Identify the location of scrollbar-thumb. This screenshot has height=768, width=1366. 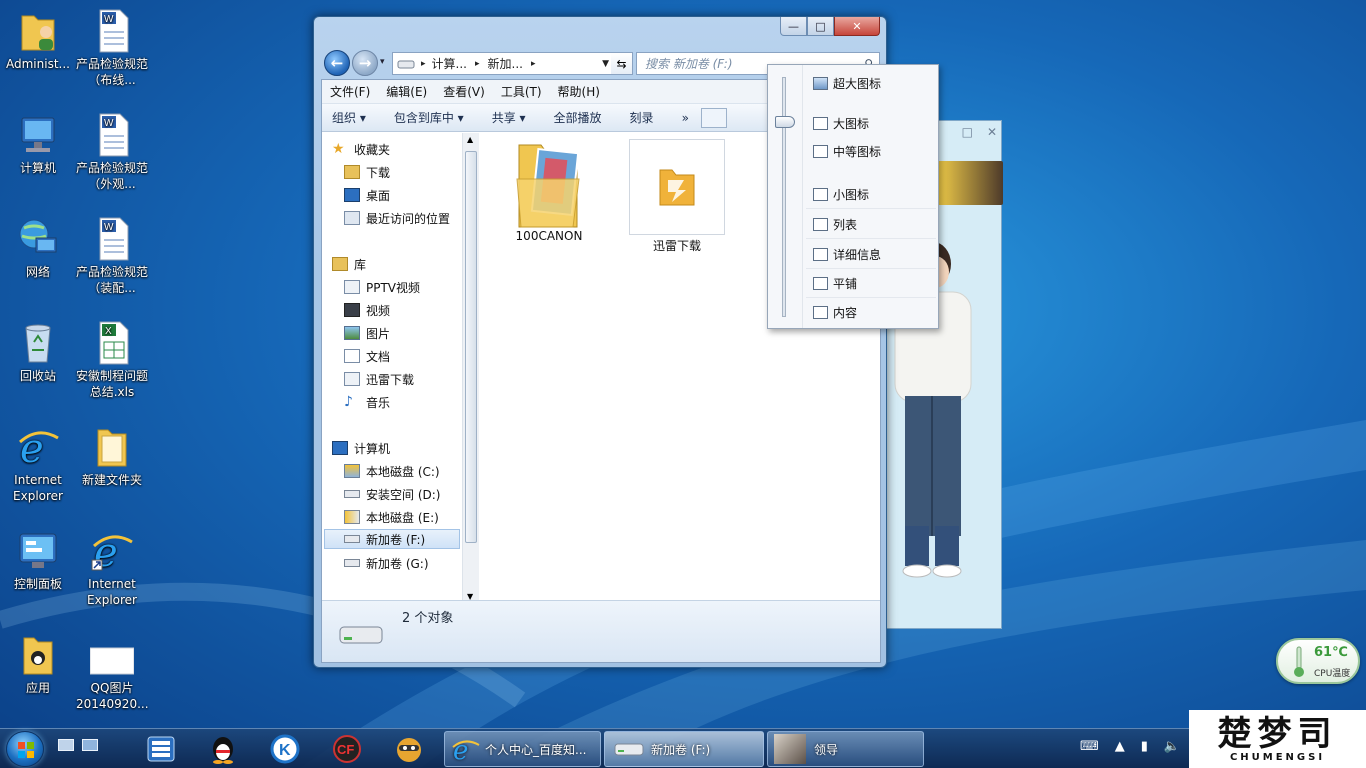
(471, 347).